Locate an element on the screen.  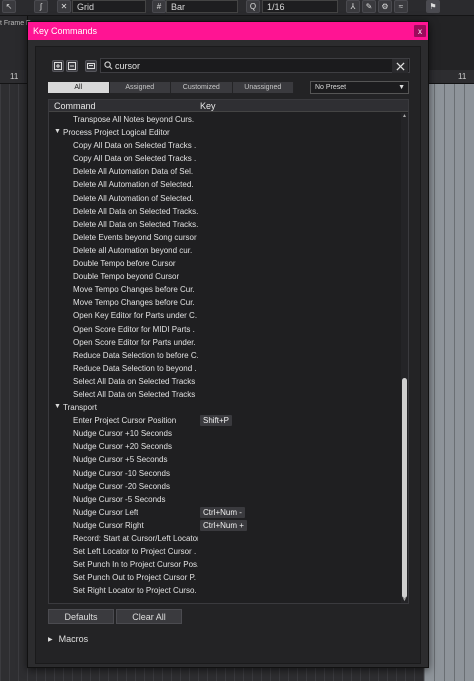
command-label: Set Right Locator to Project Curso. is located at coordinates (135, 591).